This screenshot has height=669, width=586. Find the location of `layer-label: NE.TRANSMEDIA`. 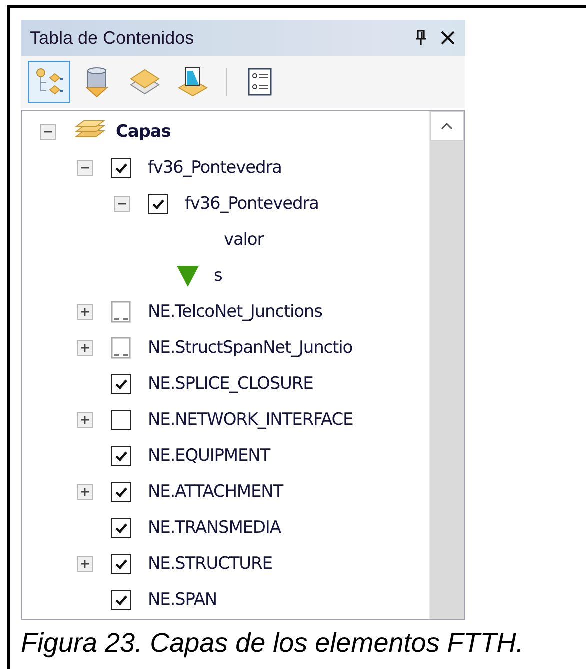

layer-label: NE.TRANSMEDIA is located at coordinates (214, 528).